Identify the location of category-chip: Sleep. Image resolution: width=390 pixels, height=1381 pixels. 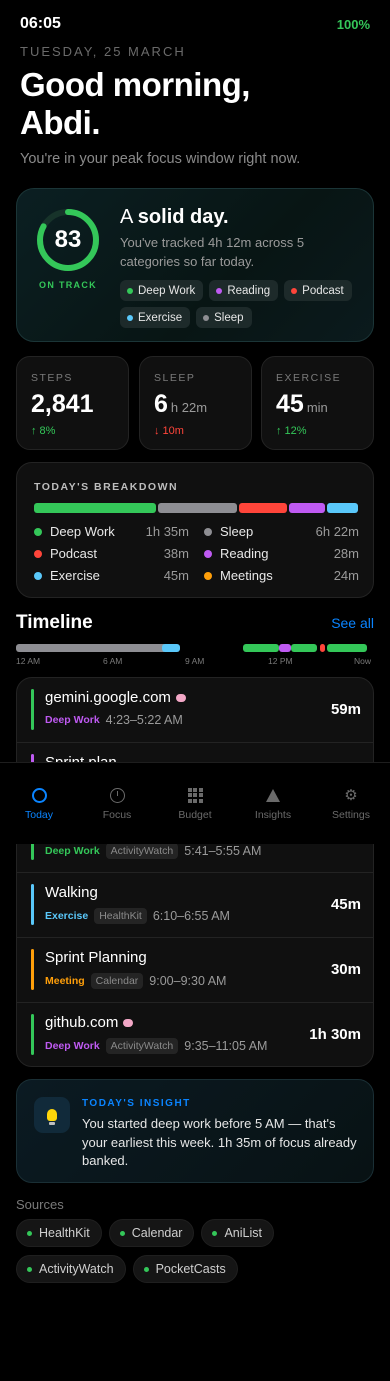
(224, 317).